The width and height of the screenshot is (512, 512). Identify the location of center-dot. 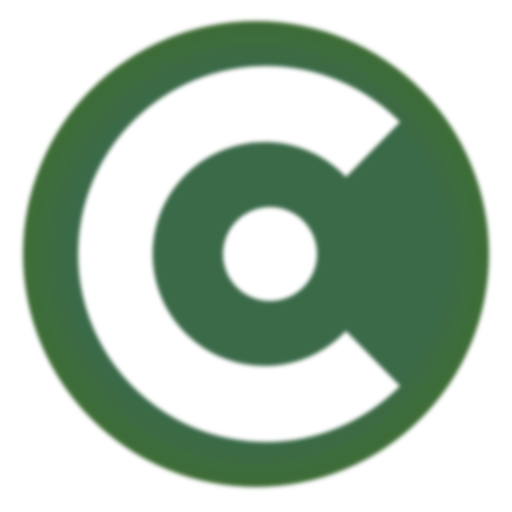
(270, 254).